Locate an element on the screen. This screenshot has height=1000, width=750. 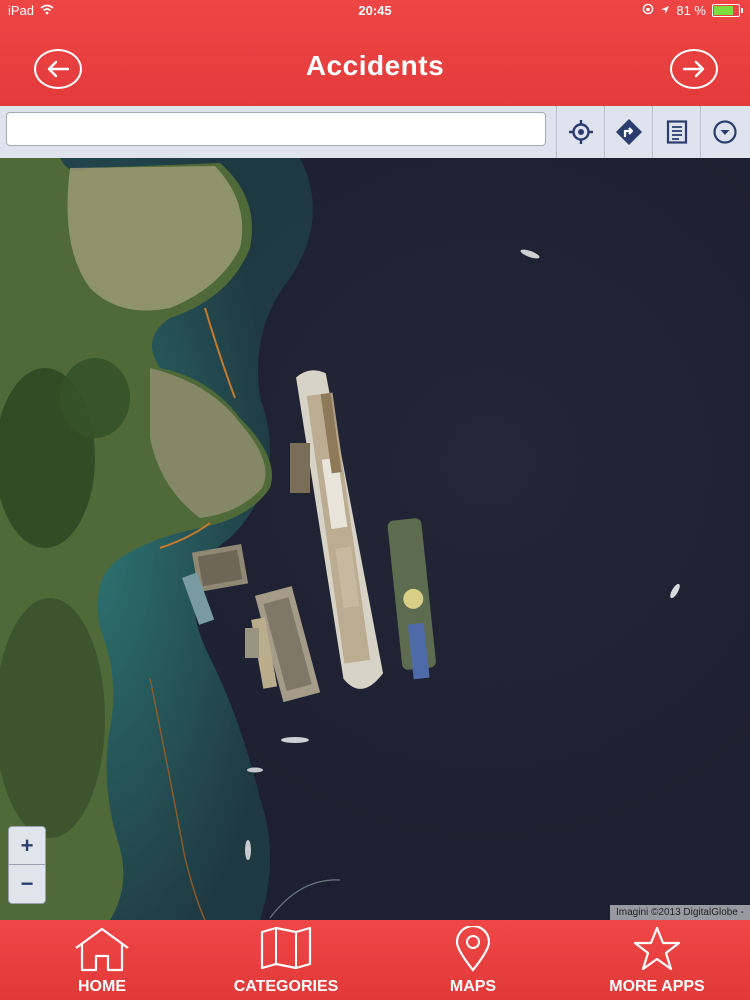
directions-icon is located at coordinates (629, 132).